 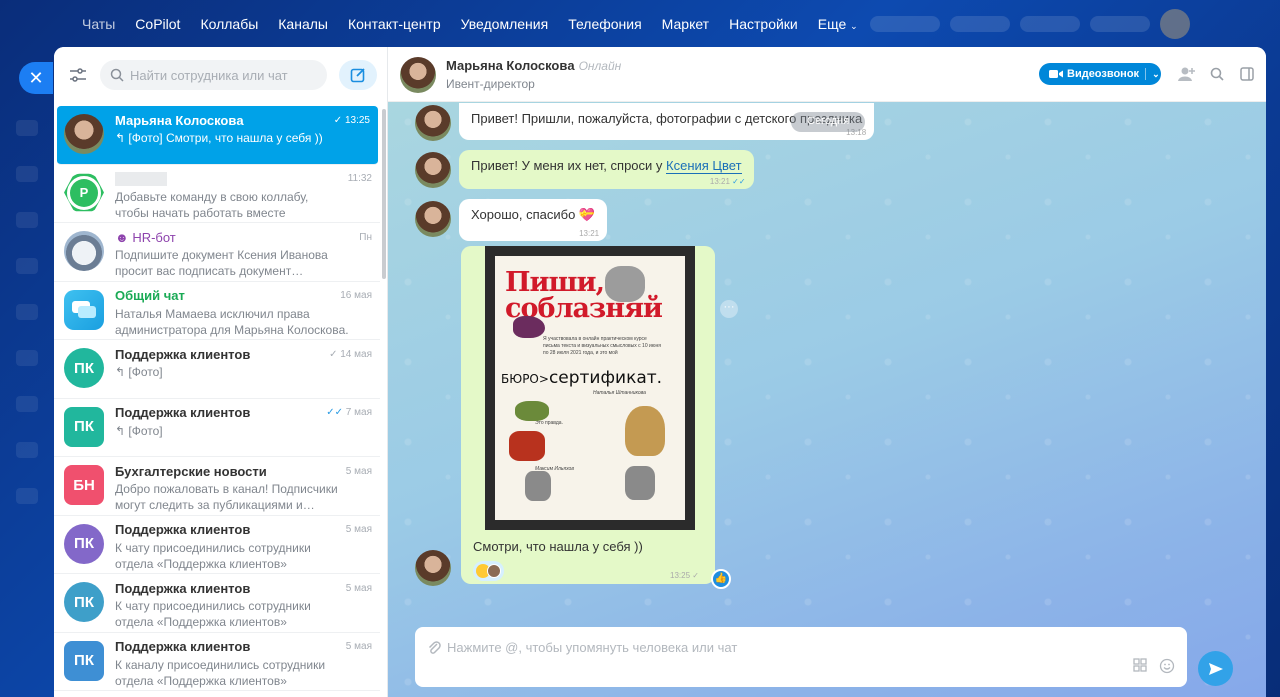 I want to click on filter-icon, so click(x=78, y=75).